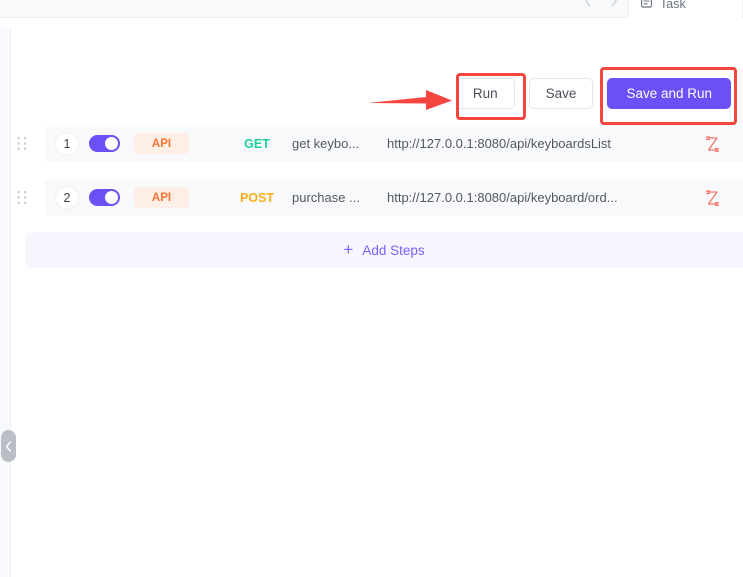 This screenshot has width=743, height=577. I want to click on step-index: 1, so click(67, 143).